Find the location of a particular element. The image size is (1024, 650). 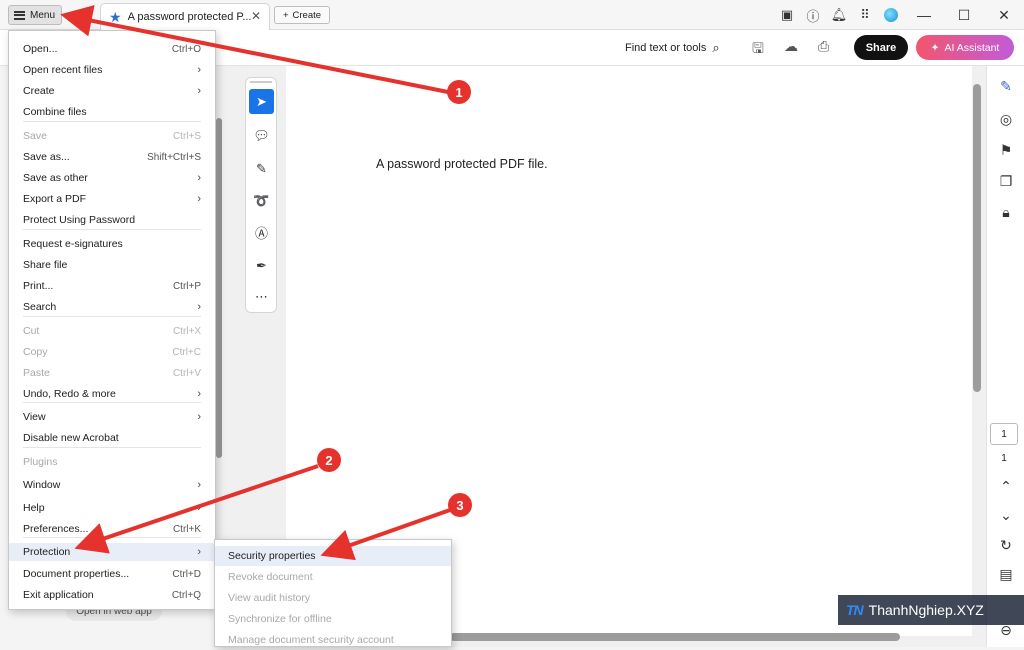

watermark: TN ThanhNghiep.XYZ is located at coordinates (931, 610).